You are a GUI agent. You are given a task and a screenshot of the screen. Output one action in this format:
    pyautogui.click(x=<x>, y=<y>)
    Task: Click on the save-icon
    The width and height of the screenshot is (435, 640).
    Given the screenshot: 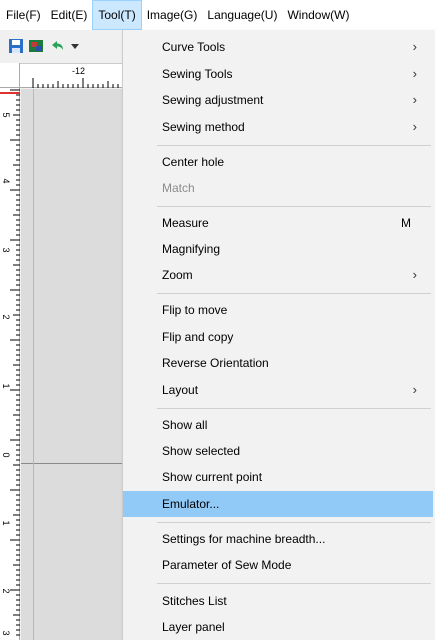 What is the action you would take?
    pyautogui.click(x=16, y=46)
    